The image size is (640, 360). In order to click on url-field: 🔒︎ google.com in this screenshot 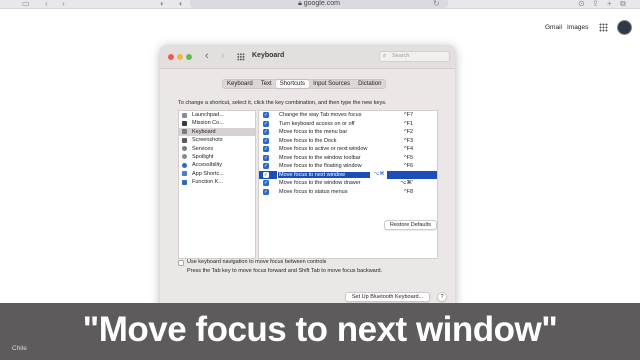, I will do `click(319, 4)`.